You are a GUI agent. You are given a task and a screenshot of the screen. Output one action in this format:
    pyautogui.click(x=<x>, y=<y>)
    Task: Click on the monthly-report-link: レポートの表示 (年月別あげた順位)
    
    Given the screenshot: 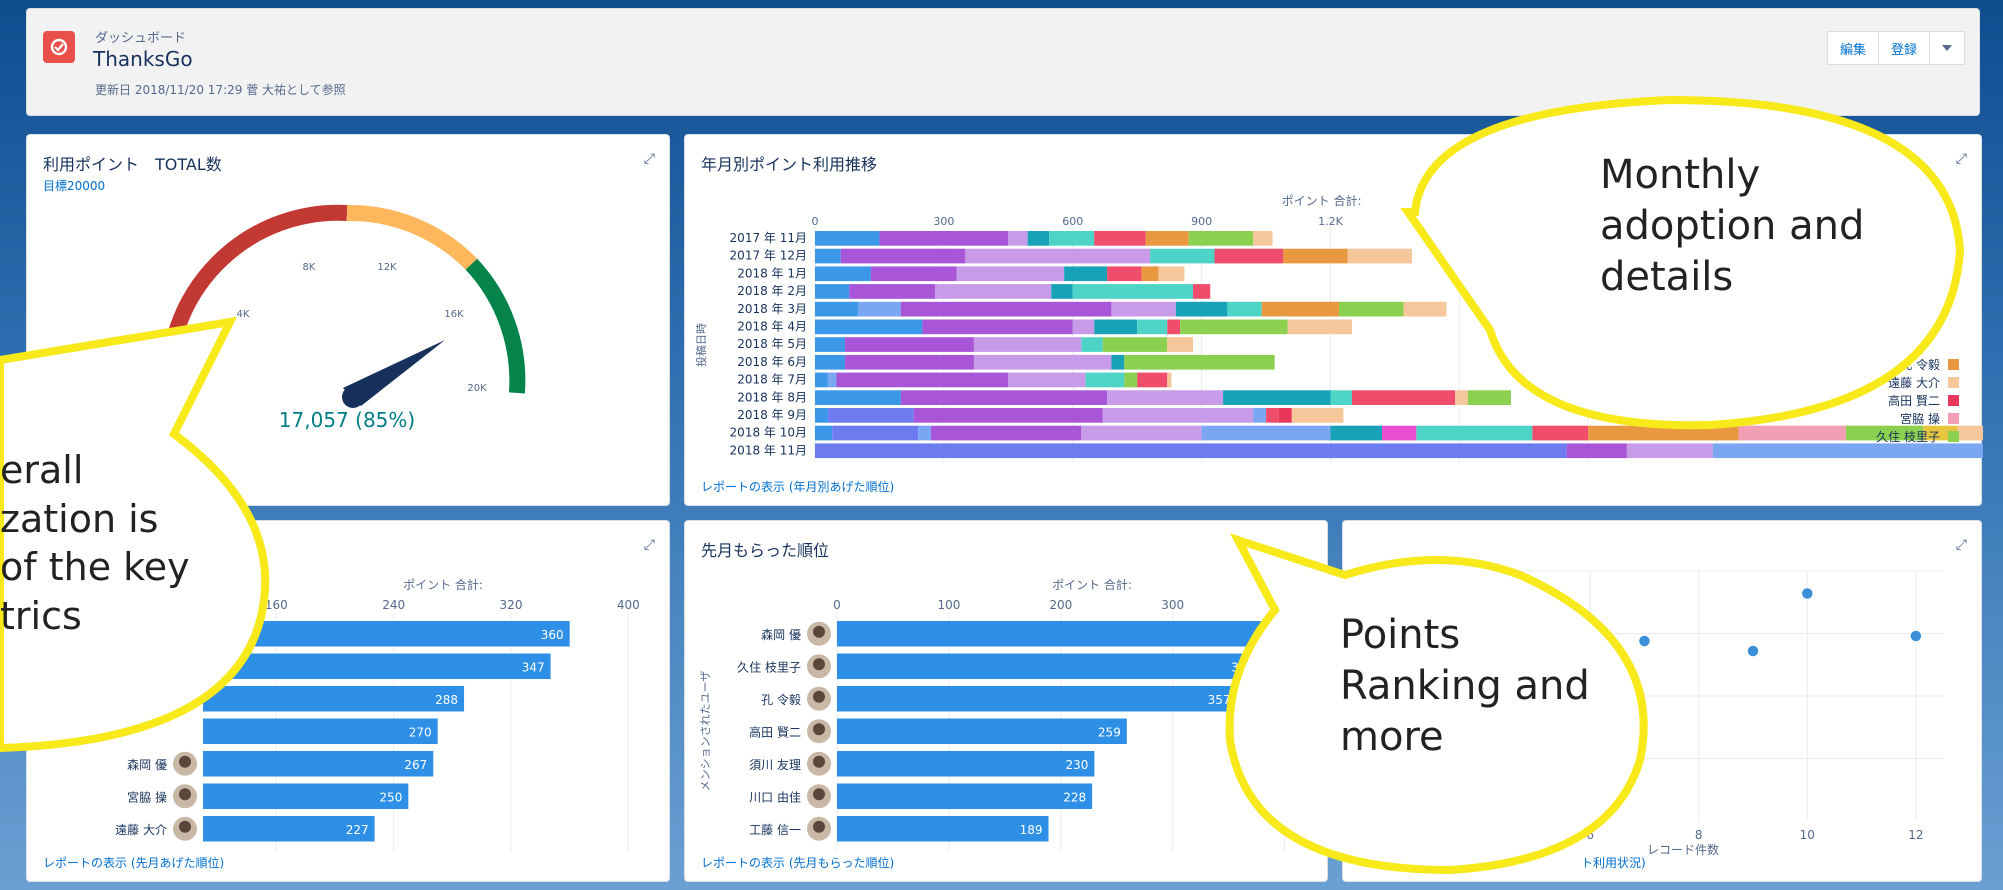 What is the action you would take?
    pyautogui.click(x=797, y=486)
    